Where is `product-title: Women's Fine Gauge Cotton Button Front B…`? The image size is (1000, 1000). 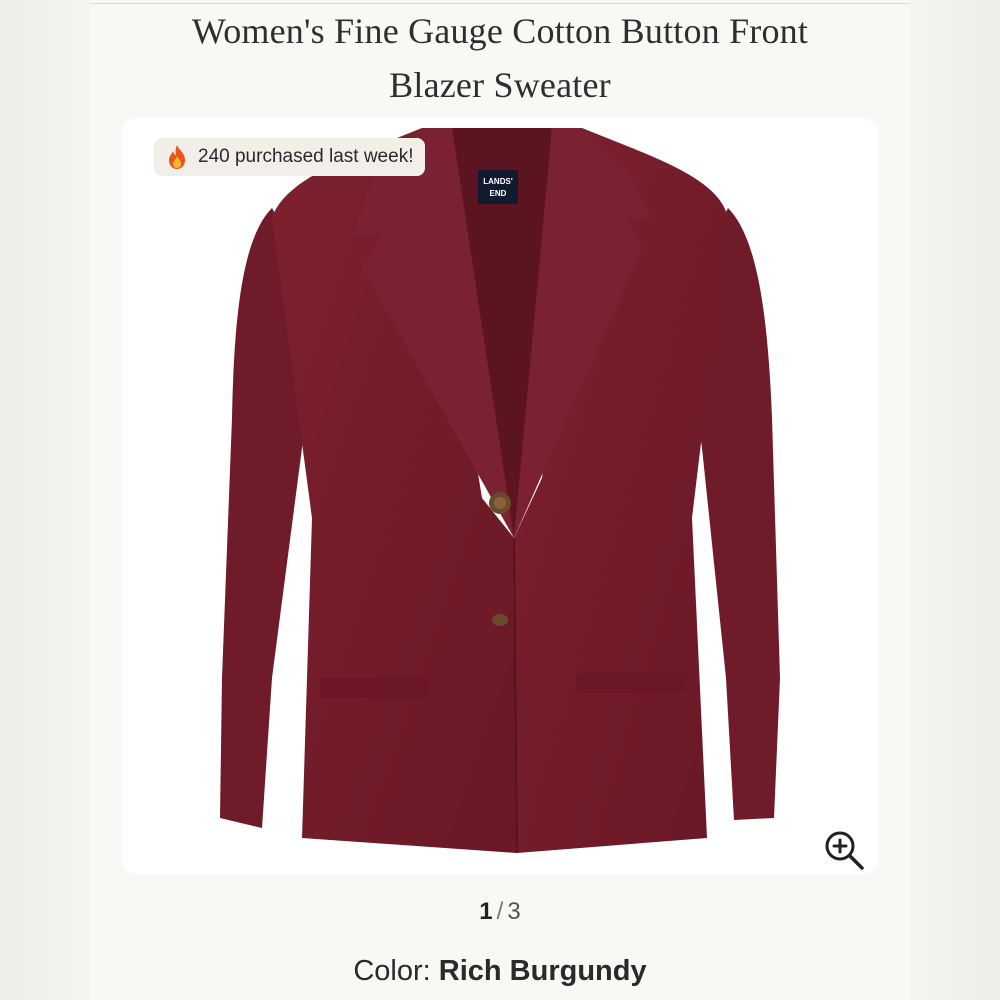
product-title: Women's Fine Gauge Cotton Button Front B… is located at coordinates (500, 58).